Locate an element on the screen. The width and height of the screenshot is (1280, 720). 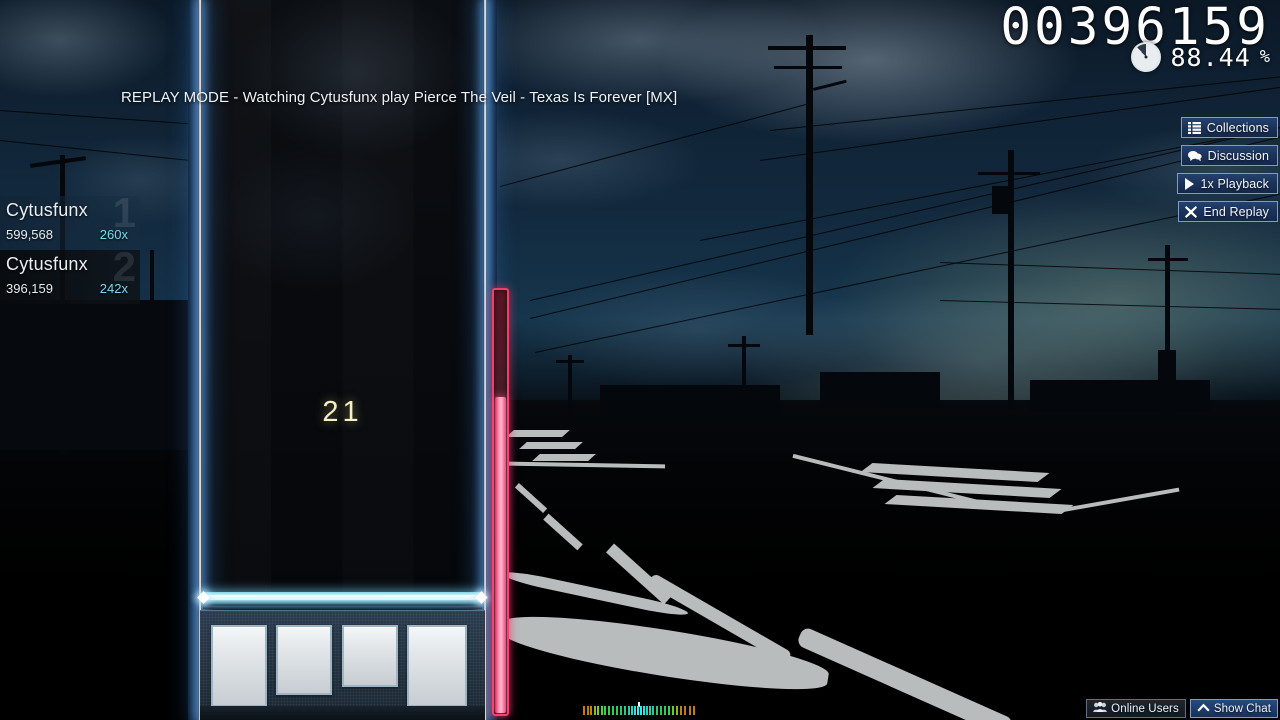
playback-speed-label: 1x Playback is located at coordinates (1234, 183).